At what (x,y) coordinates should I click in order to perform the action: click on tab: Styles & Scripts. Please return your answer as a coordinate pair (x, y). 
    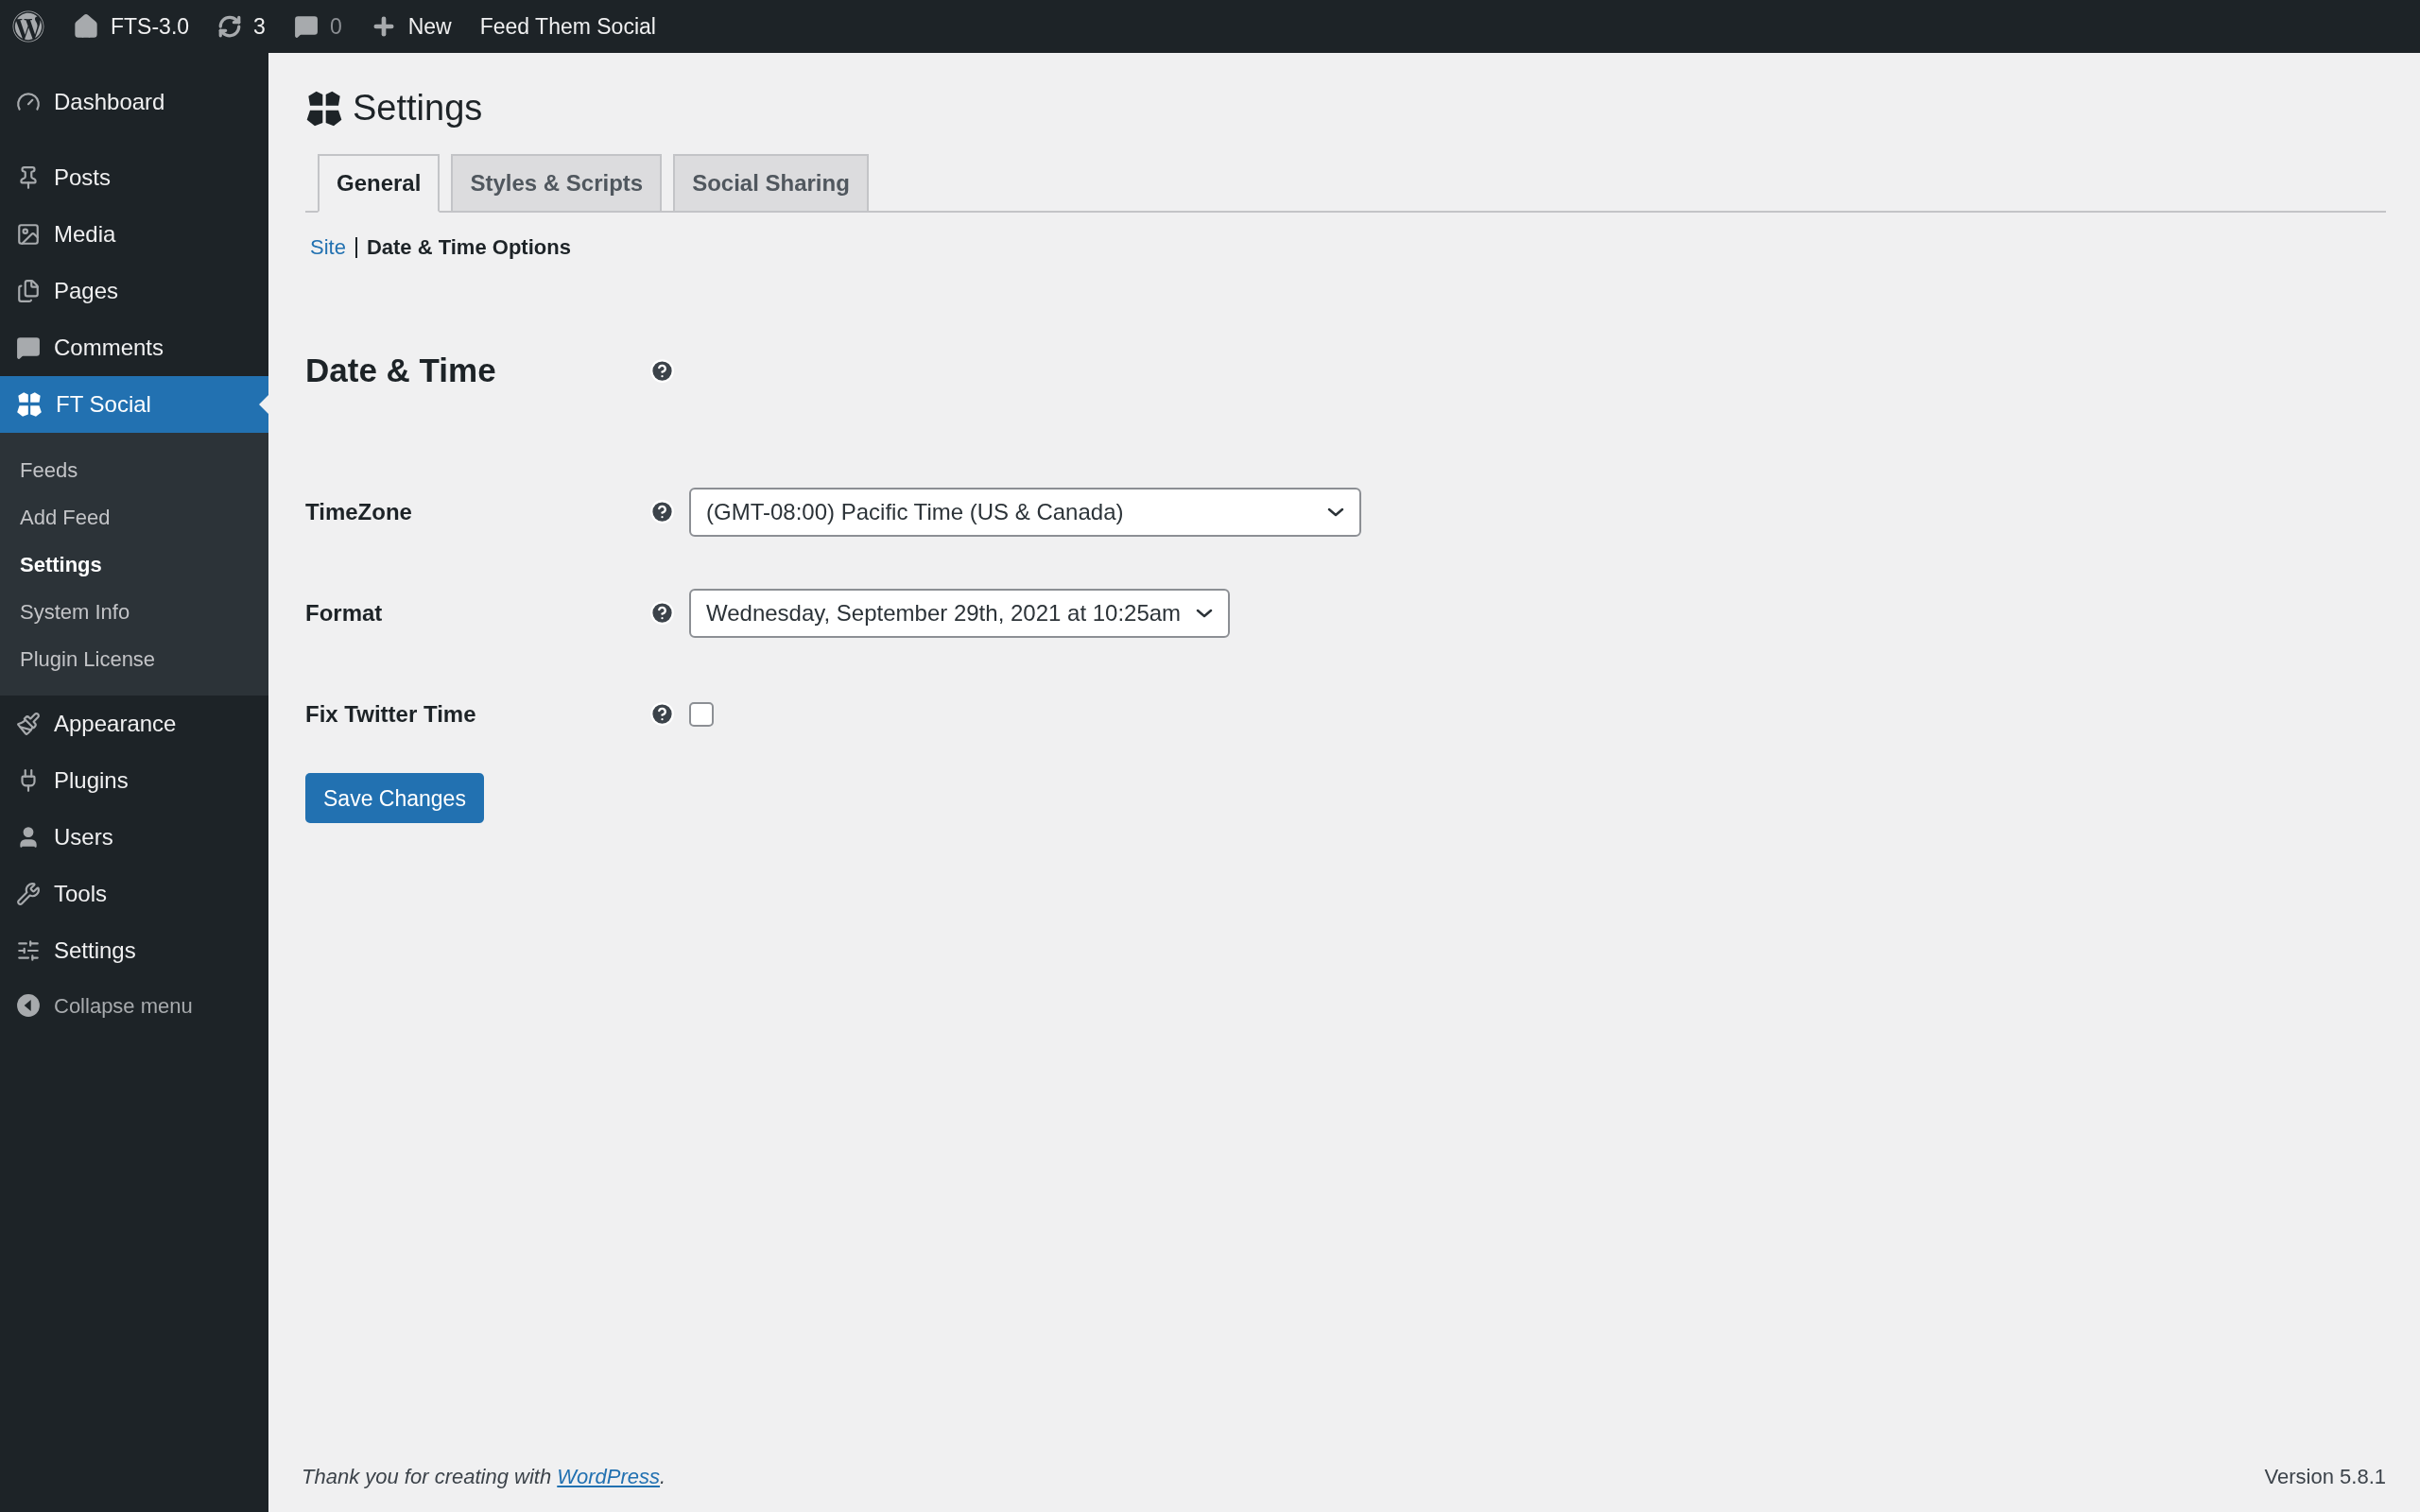
    Looking at the image, I should click on (557, 183).